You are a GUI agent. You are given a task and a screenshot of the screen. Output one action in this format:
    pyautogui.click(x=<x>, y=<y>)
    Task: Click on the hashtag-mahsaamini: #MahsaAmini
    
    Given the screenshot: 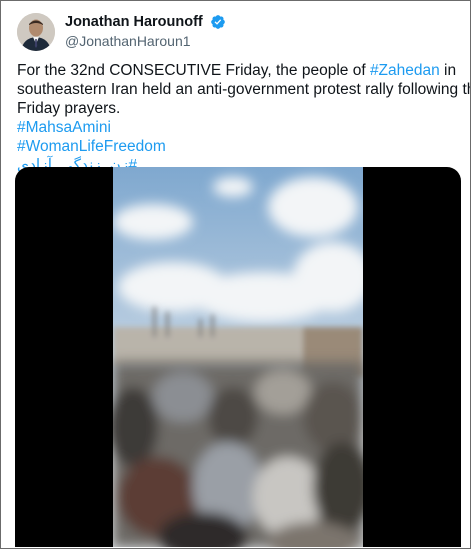 What is the action you would take?
    pyautogui.click(x=237, y=127)
    